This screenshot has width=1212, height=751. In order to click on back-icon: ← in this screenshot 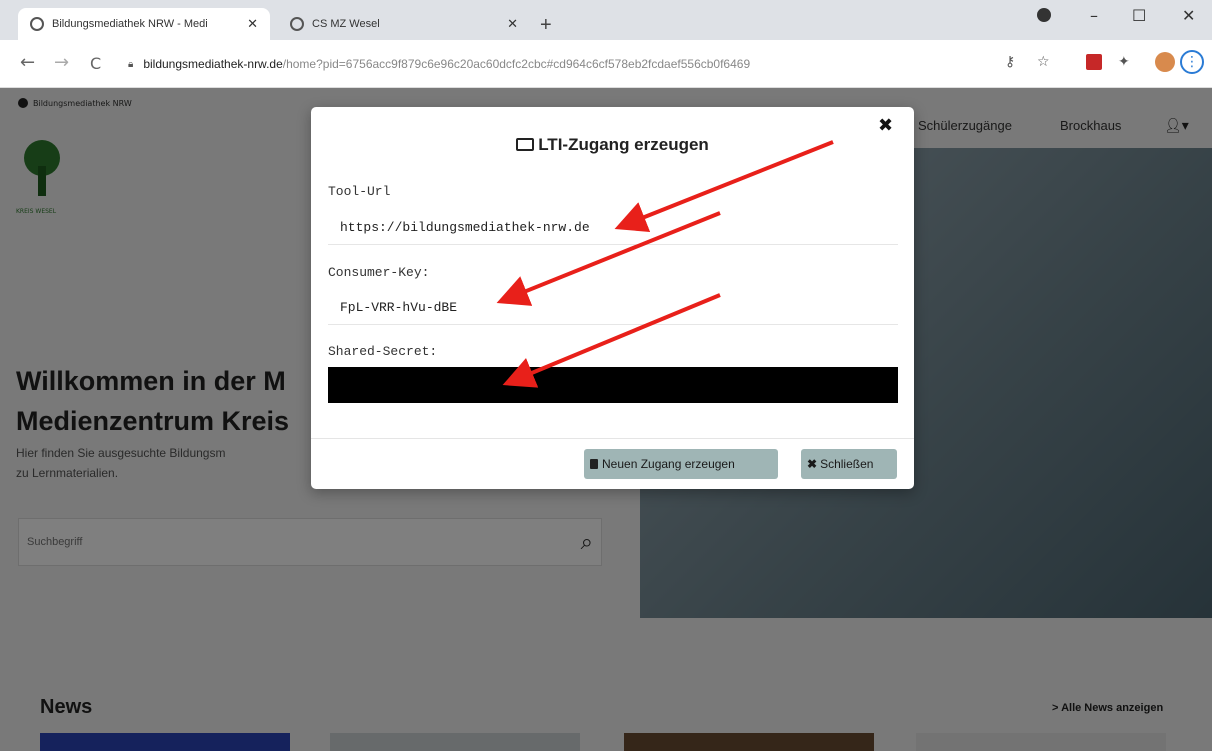, I will do `click(27, 62)`.